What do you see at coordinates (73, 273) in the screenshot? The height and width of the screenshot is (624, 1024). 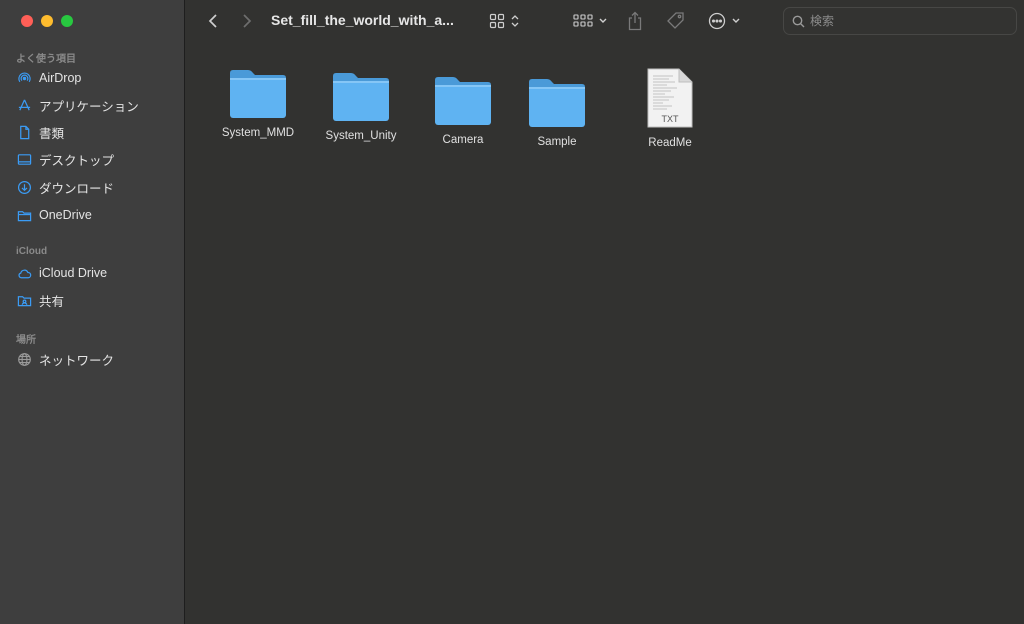 I see `sidebar-item-label: iCloud Drive` at bounding box center [73, 273].